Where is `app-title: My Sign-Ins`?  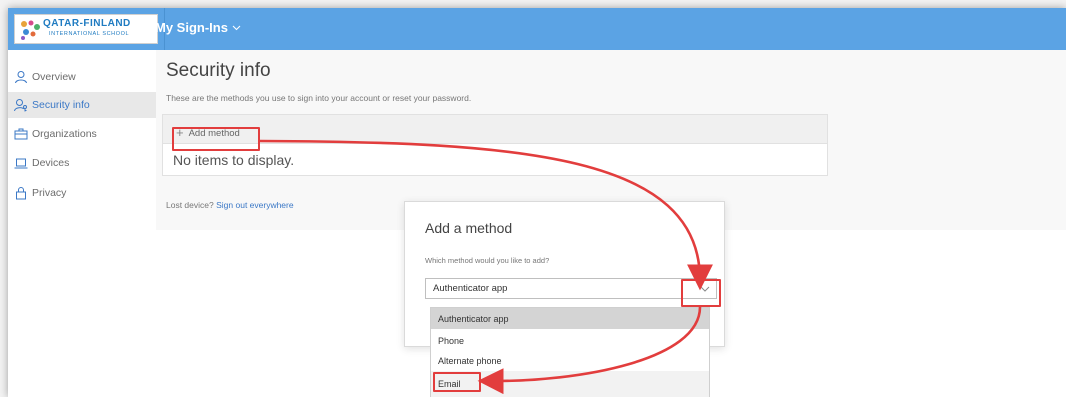
app-title: My Sign-Ins is located at coordinates (191, 27).